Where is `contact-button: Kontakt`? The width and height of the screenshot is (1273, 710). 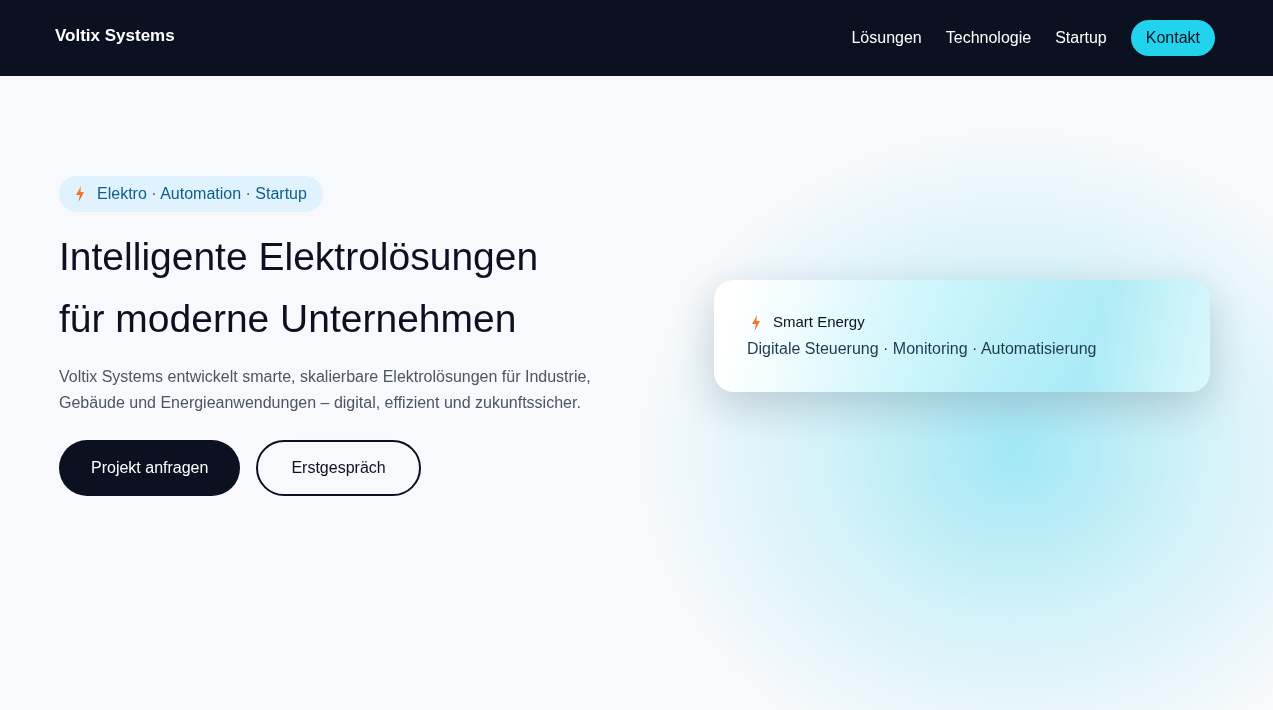 contact-button: Kontakt is located at coordinates (1172, 38).